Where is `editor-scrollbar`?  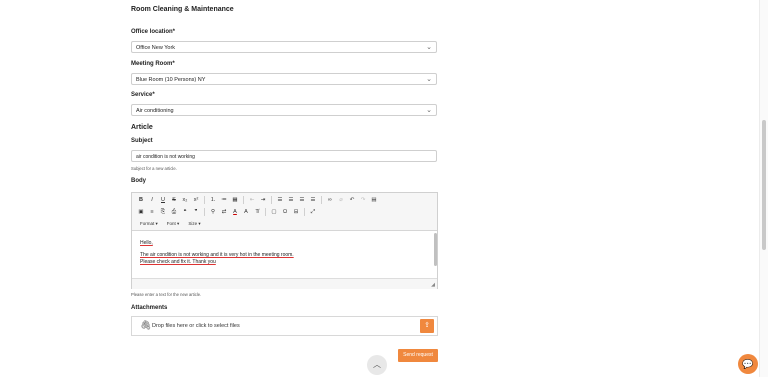
editor-scrollbar is located at coordinates (435, 249).